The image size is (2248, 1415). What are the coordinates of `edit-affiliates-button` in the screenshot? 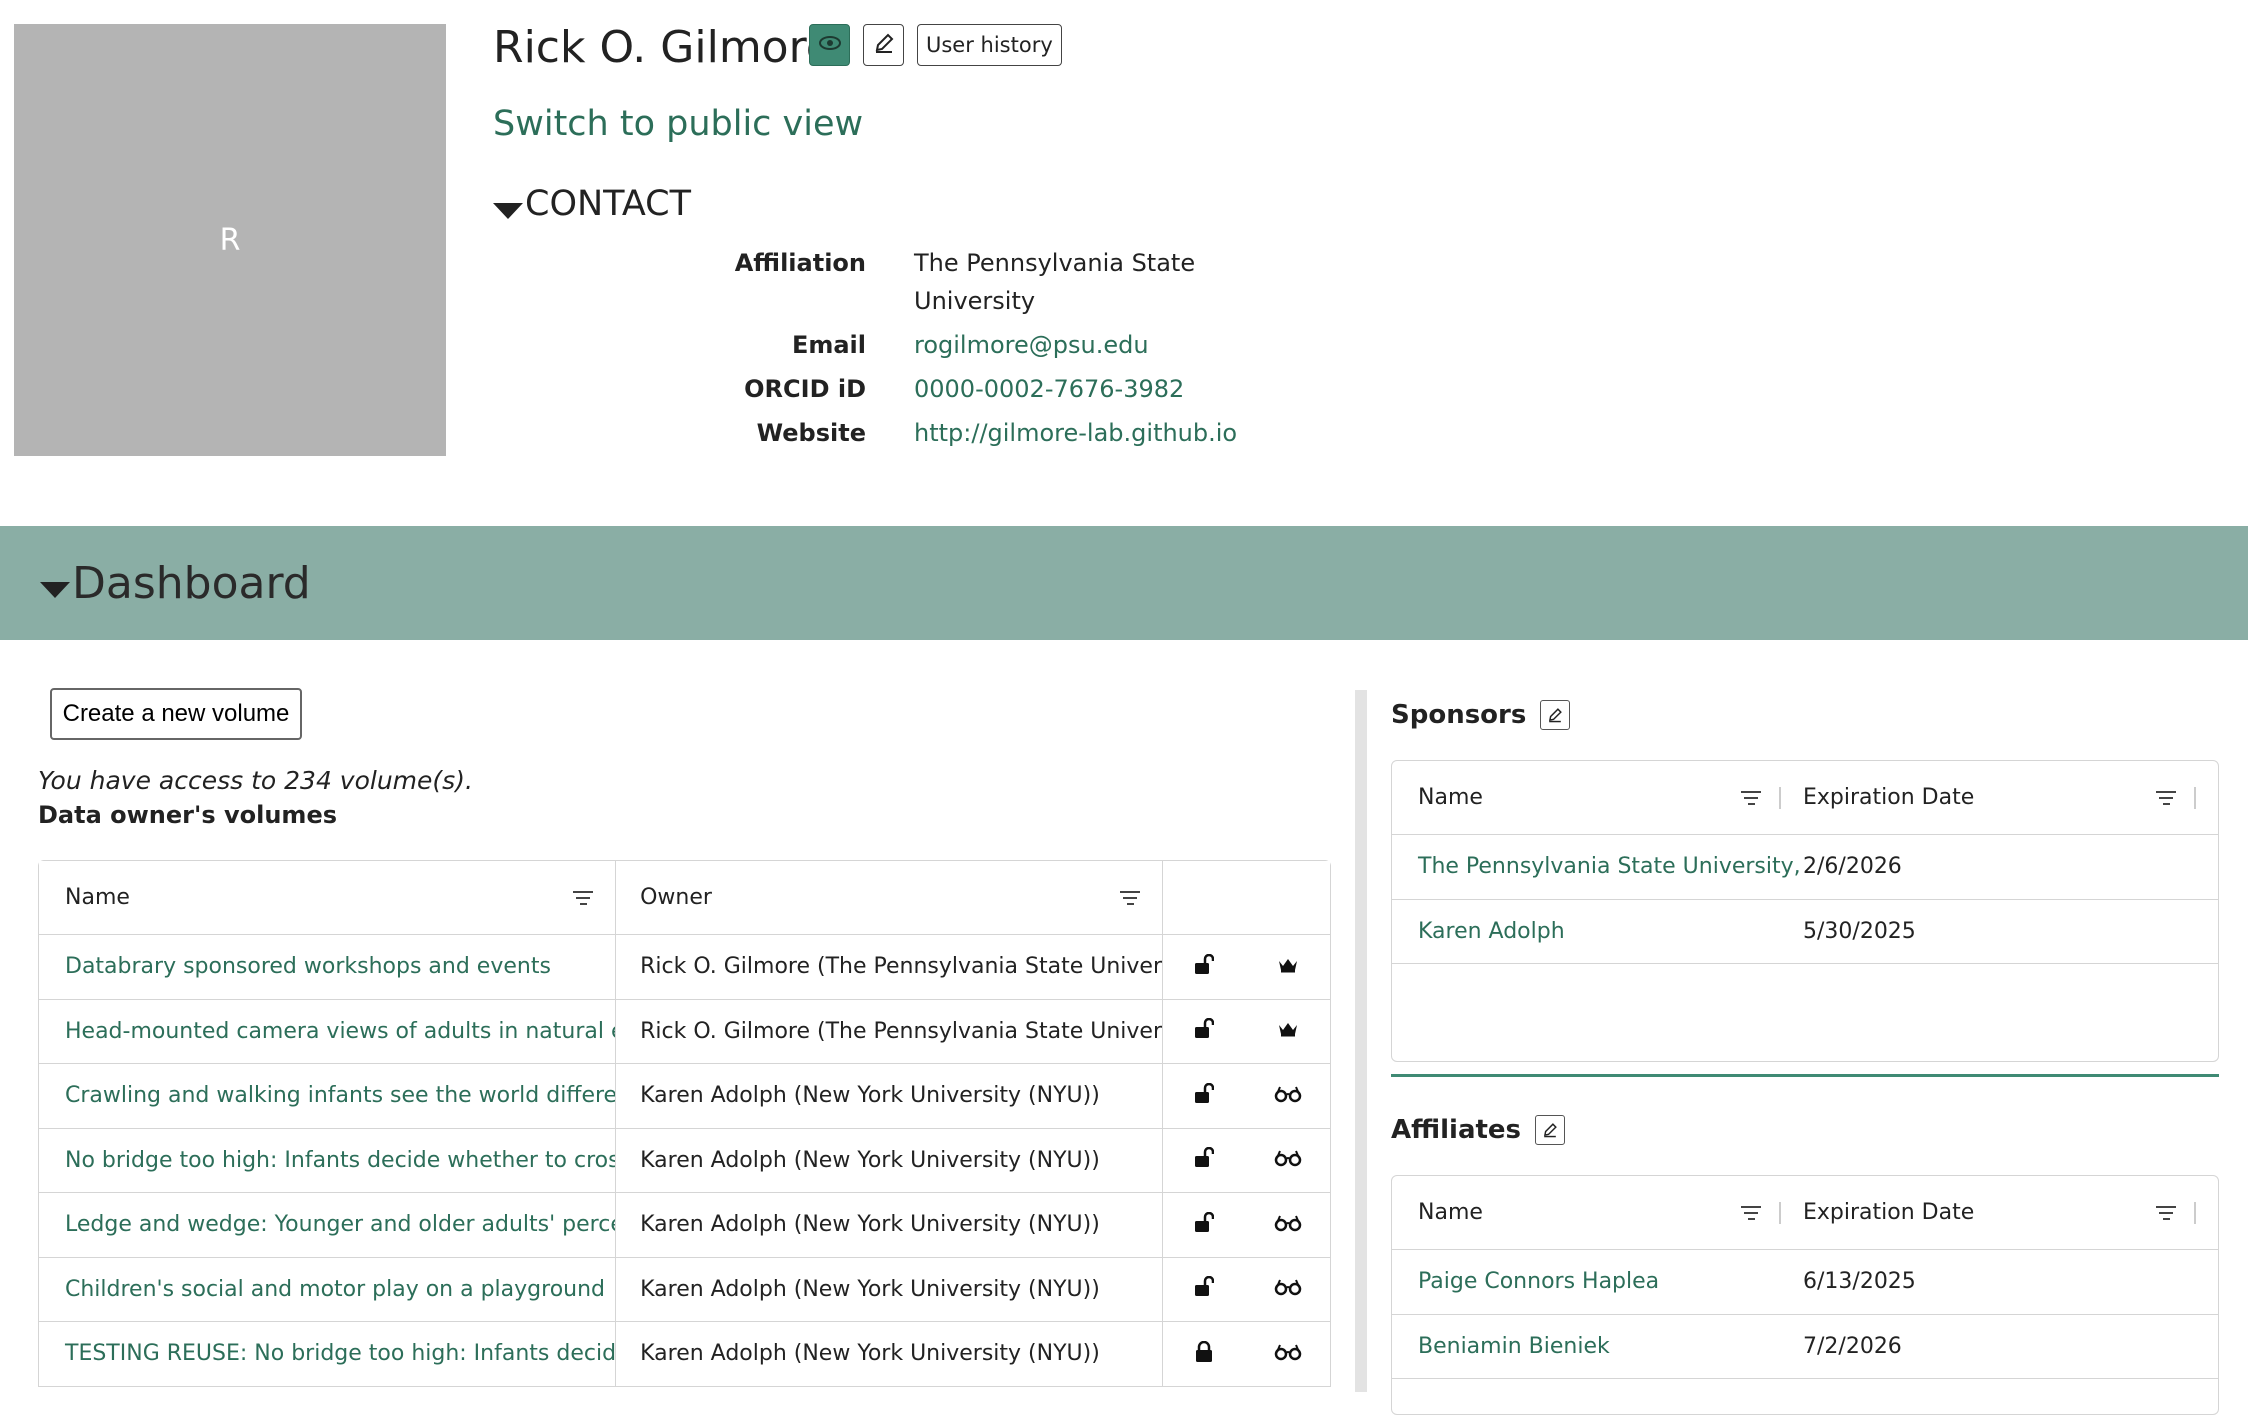 It's located at (1550, 1130).